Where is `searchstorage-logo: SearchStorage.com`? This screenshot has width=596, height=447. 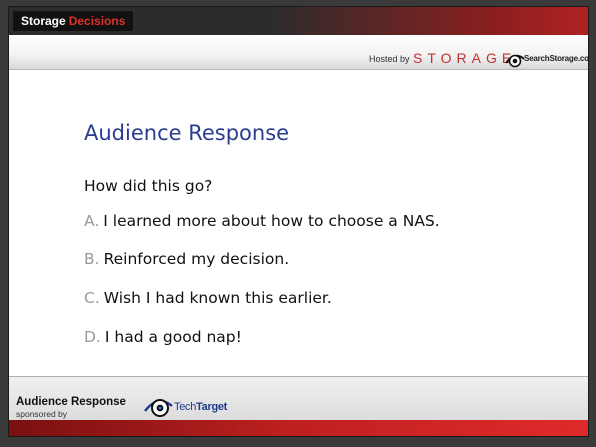
searchstorage-logo: SearchStorage.com is located at coordinates (547, 59).